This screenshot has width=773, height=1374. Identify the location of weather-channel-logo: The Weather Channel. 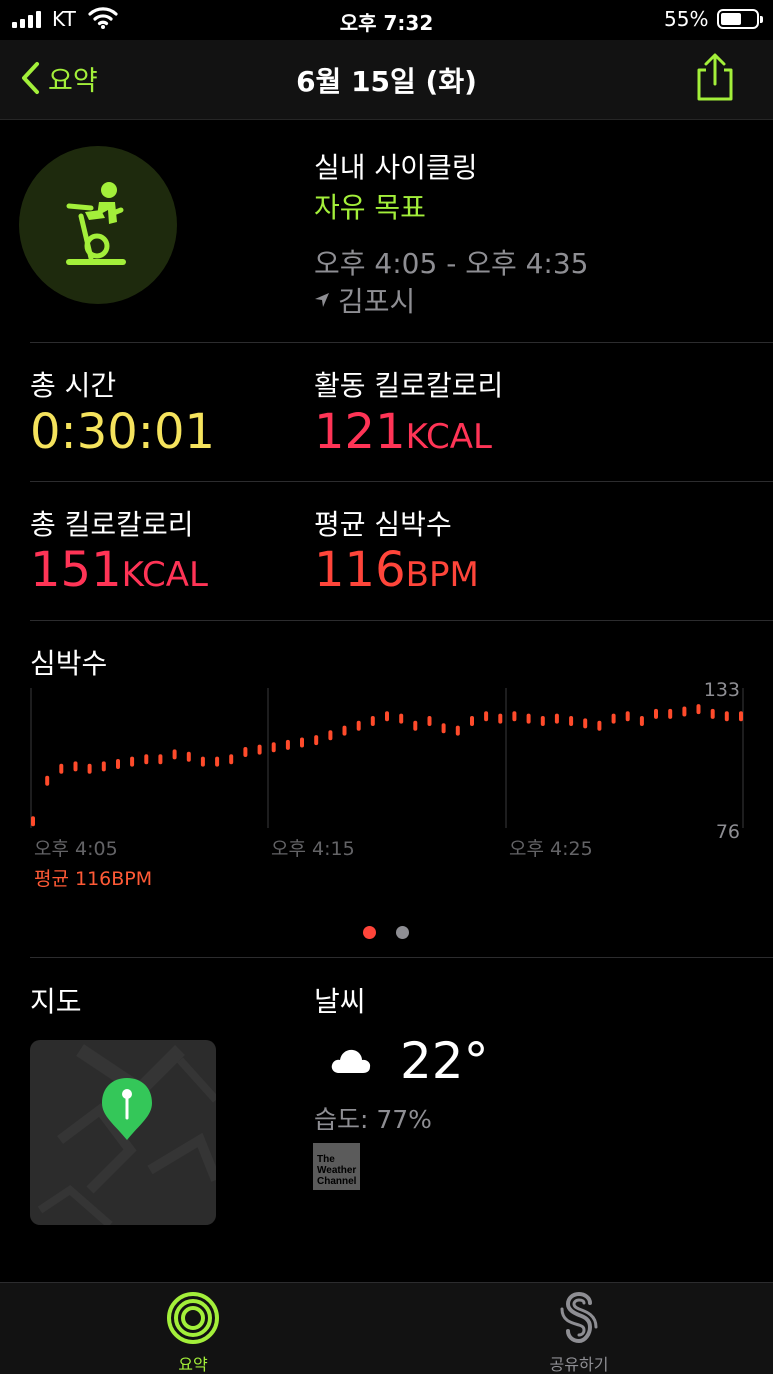
(336, 1166).